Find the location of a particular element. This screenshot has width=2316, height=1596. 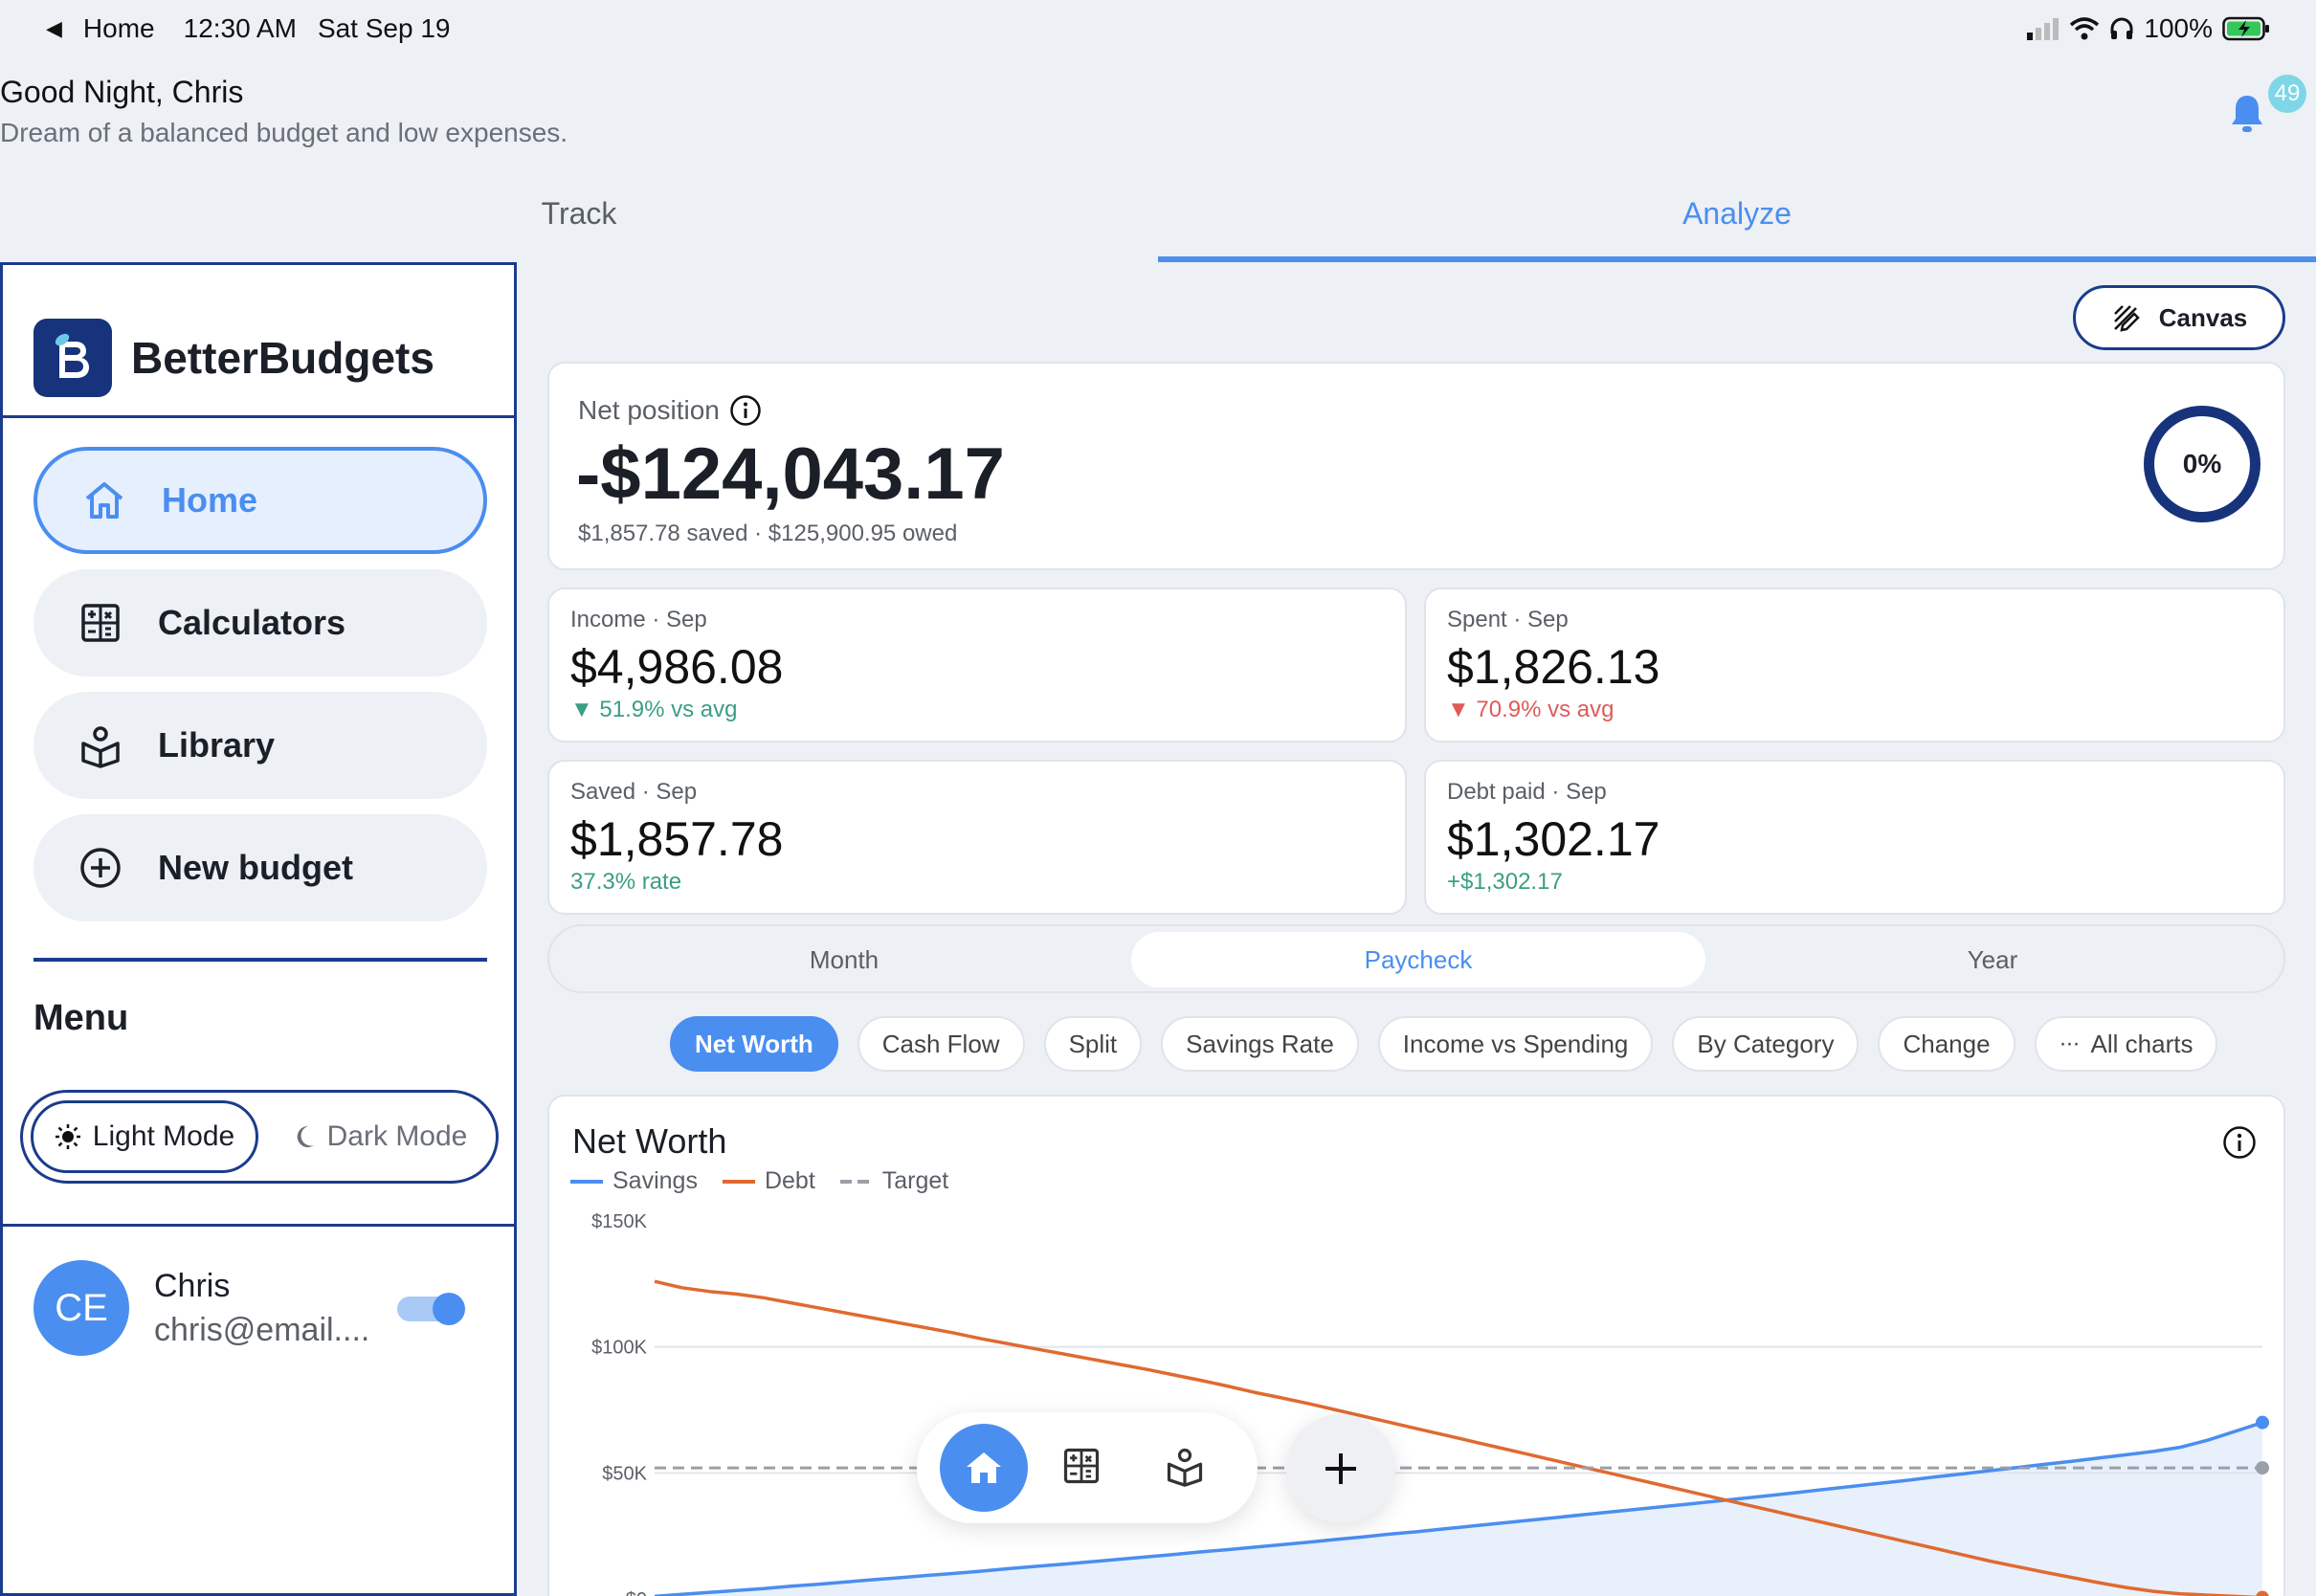

stat-delta: +$1,302.17 is located at coordinates (1505, 882).